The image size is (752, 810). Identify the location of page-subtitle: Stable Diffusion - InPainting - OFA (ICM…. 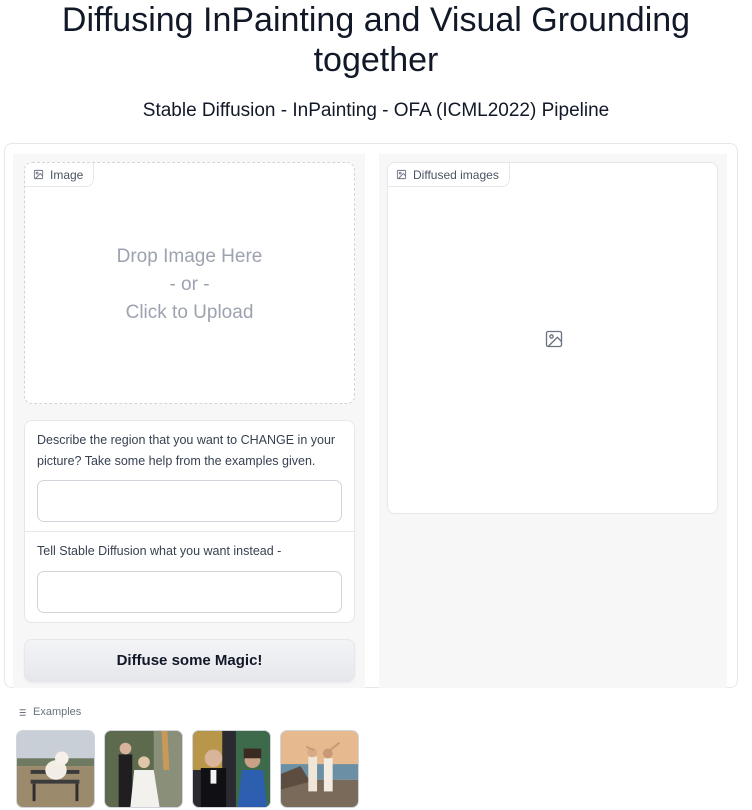
(376, 110).